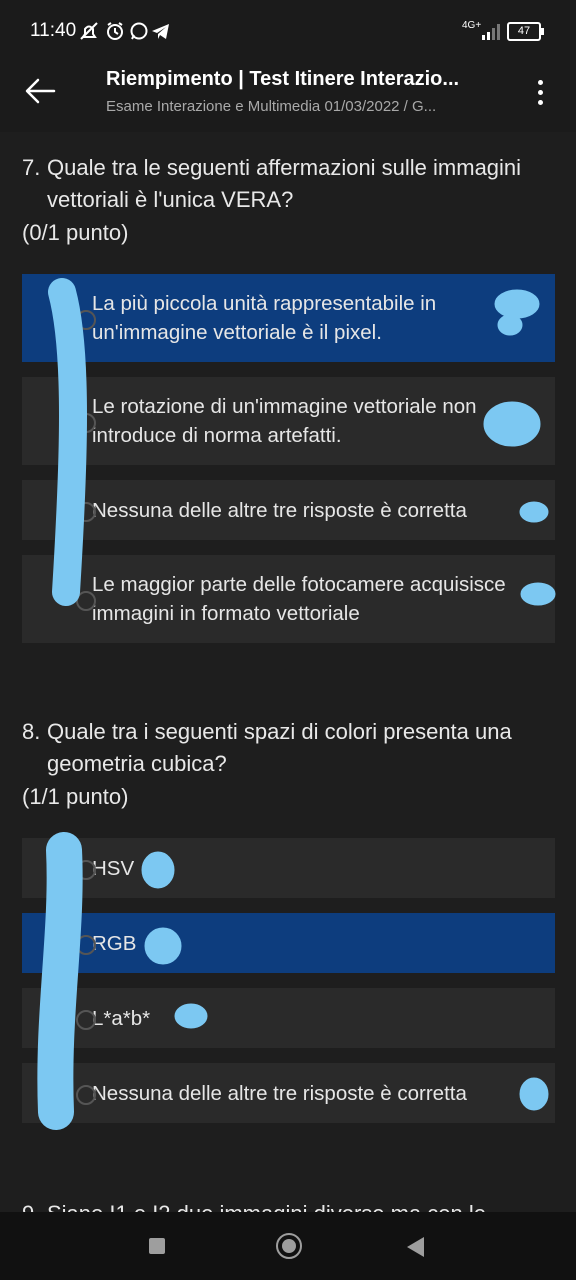 The width and height of the screenshot is (576, 1280). Describe the element at coordinates (89, 31) in the screenshot. I see `mute-icon` at that location.